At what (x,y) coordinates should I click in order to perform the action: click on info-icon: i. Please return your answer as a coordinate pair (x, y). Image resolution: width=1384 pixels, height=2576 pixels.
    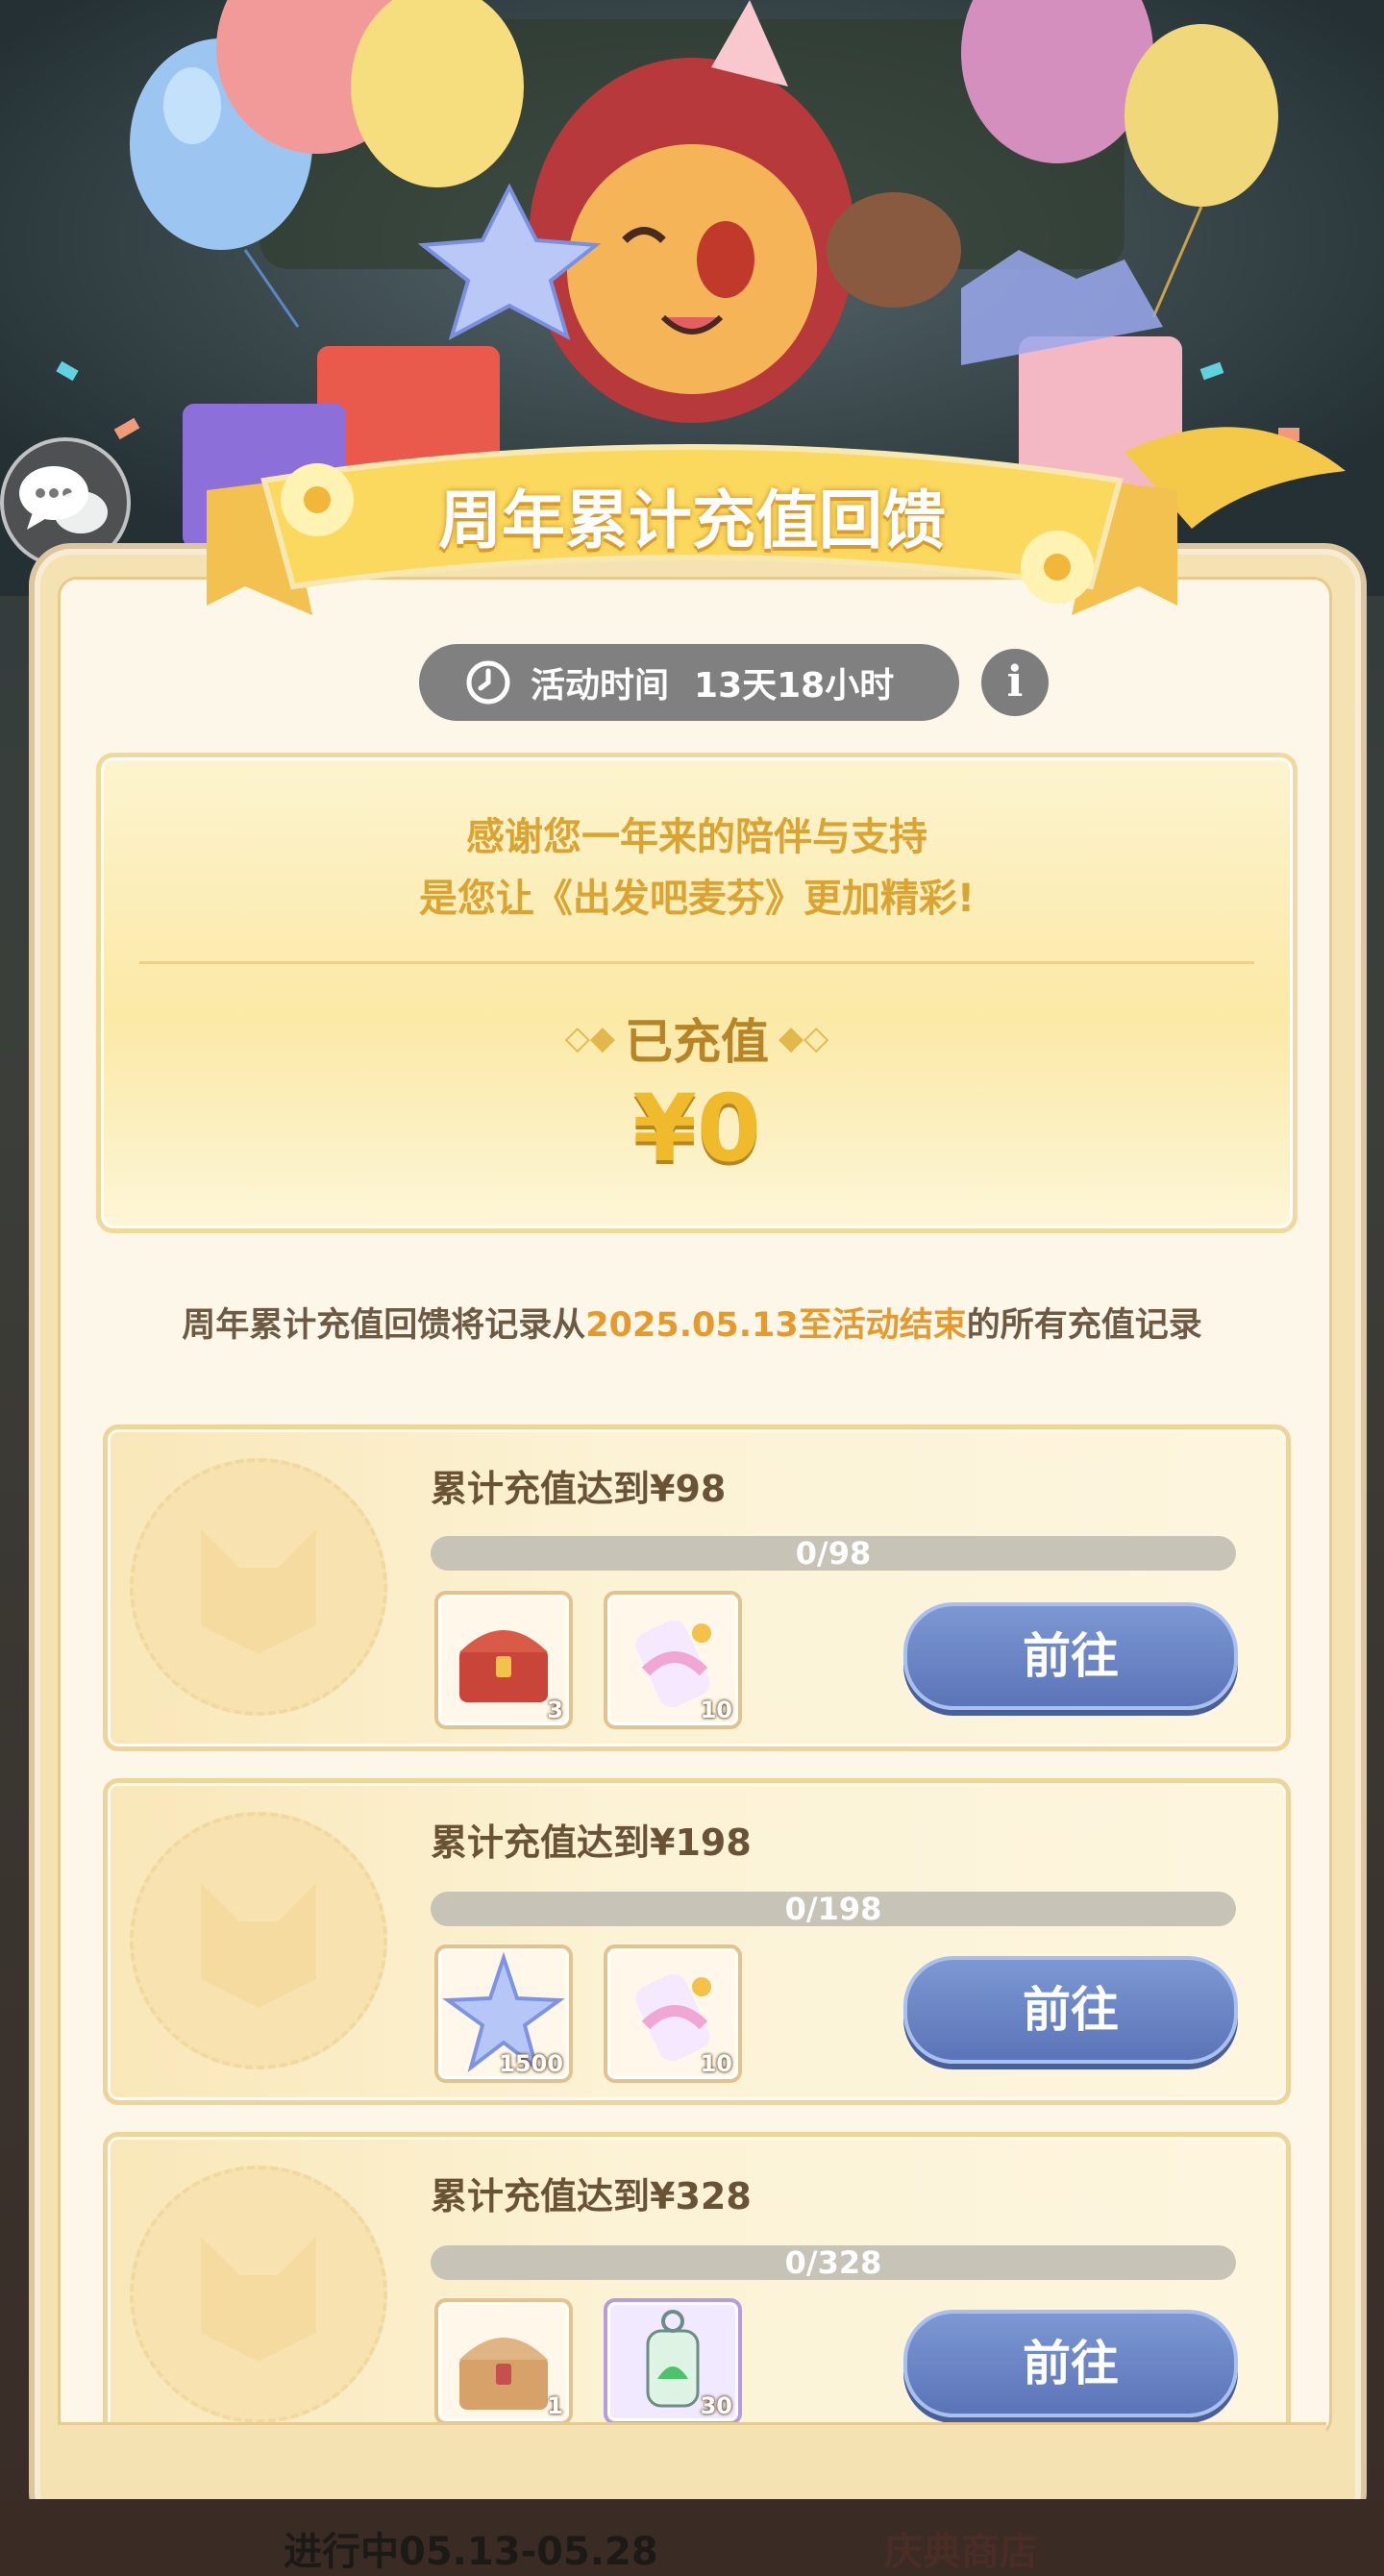
    Looking at the image, I should click on (1015, 681).